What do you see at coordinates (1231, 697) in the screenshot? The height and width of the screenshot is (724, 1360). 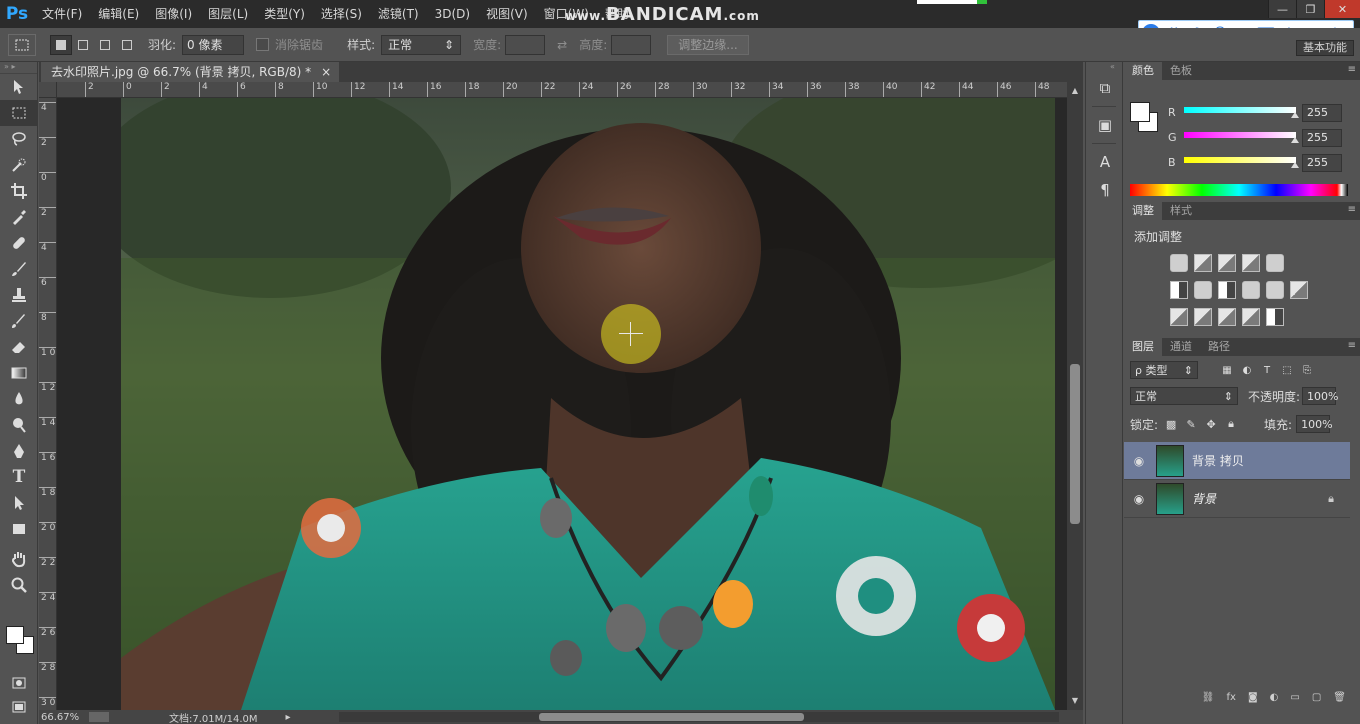 I see `layer-style-icon: fx` at bounding box center [1231, 697].